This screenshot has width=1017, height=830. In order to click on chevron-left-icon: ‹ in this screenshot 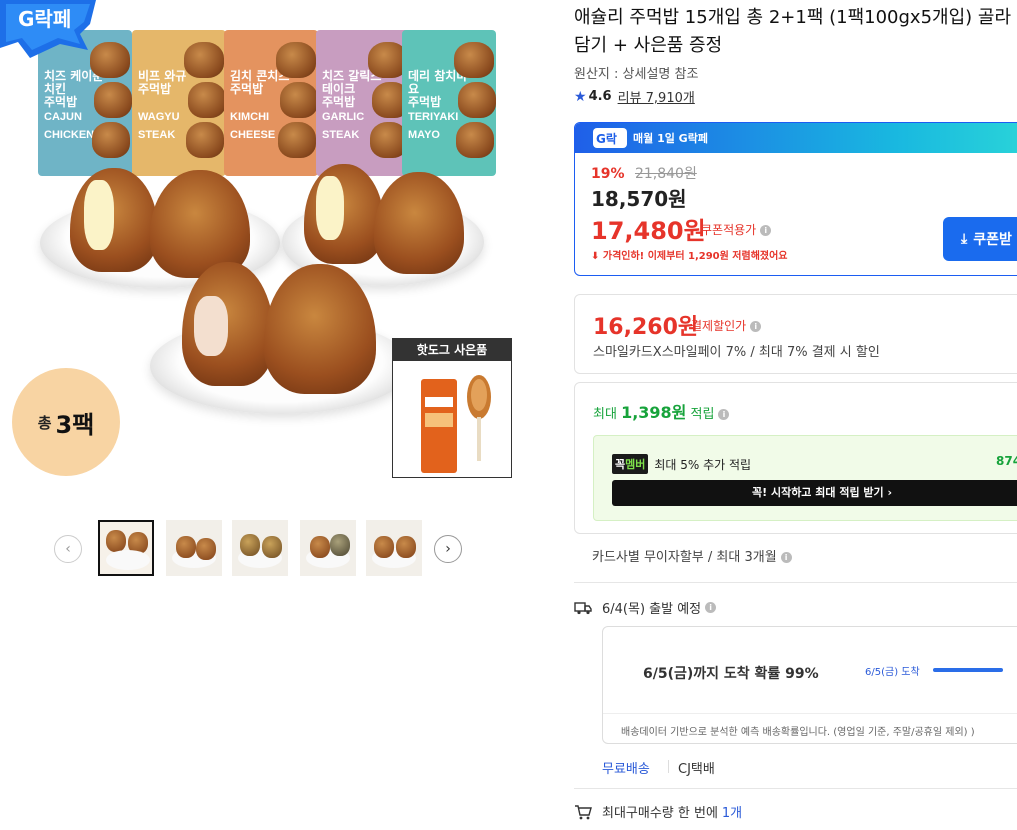, I will do `click(68, 549)`.